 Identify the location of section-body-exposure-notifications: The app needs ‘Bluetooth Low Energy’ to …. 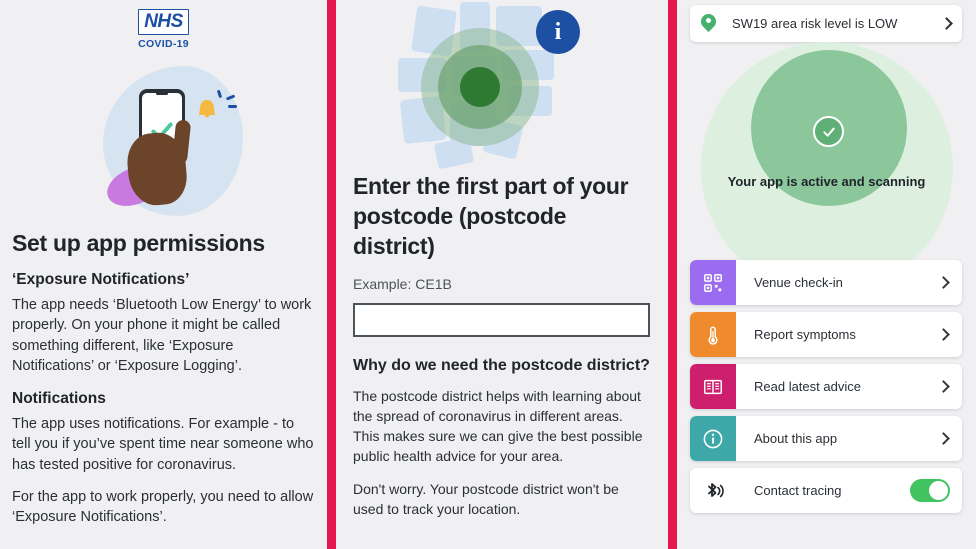
(162, 335).